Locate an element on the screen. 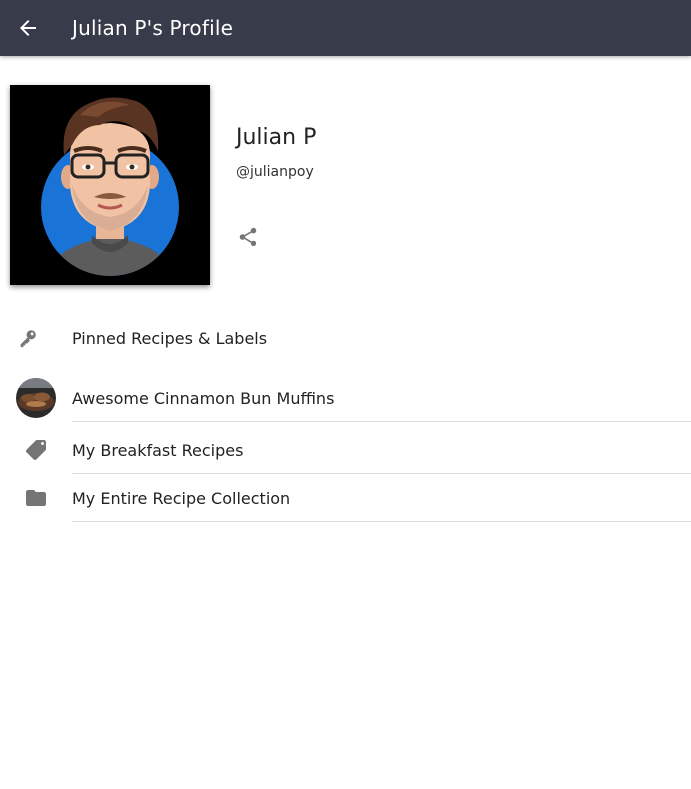 This screenshot has width=691, height=789. avatar-caricature is located at coordinates (110, 185).